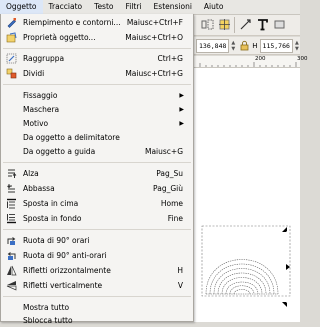 This screenshot has width=320, height=327. What do you see at coordinates (66, 7) in the screenshot?
I see `menu-path: Tracciato` at bounding box center [66, 7].